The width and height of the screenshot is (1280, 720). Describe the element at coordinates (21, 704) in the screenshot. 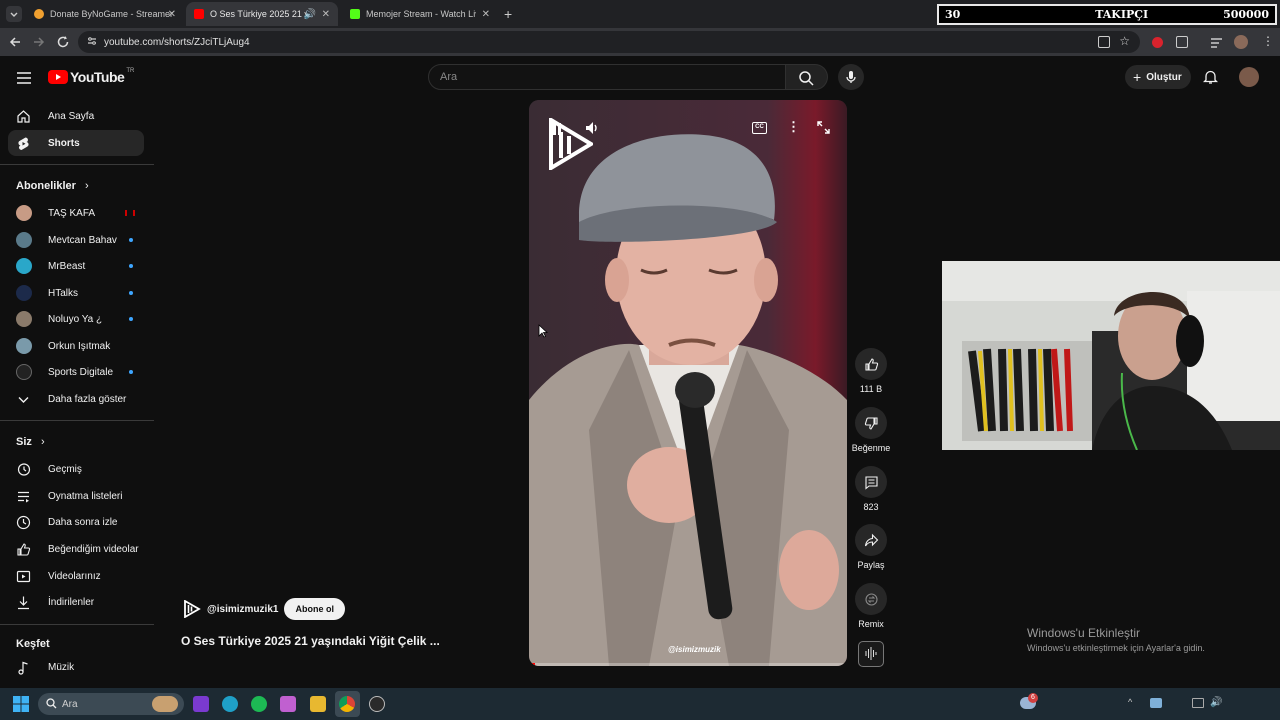

I see `windows-start-icon` at that location.